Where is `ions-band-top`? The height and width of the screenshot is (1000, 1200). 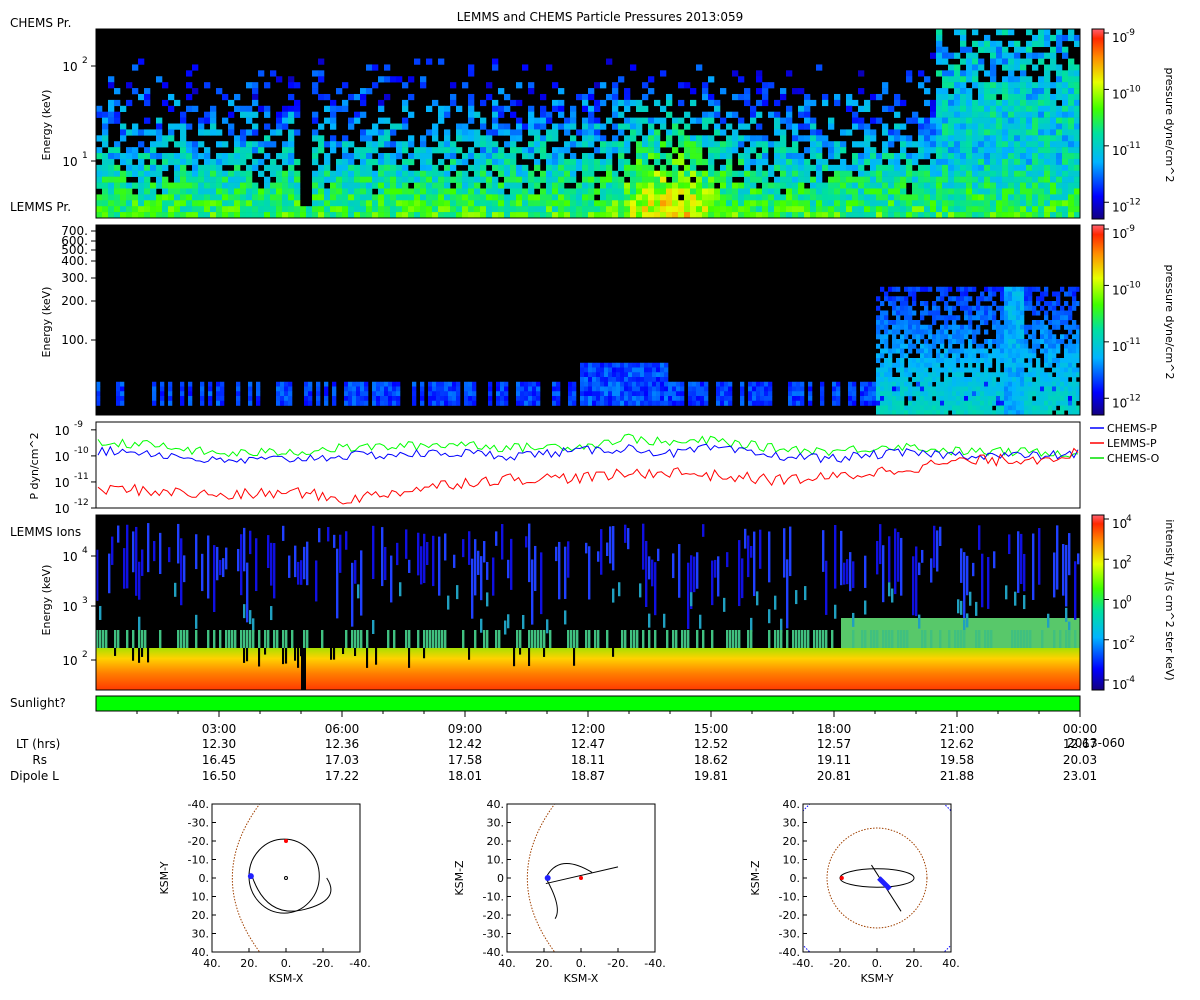
ions-band-top is located at coordinates (181, 639).